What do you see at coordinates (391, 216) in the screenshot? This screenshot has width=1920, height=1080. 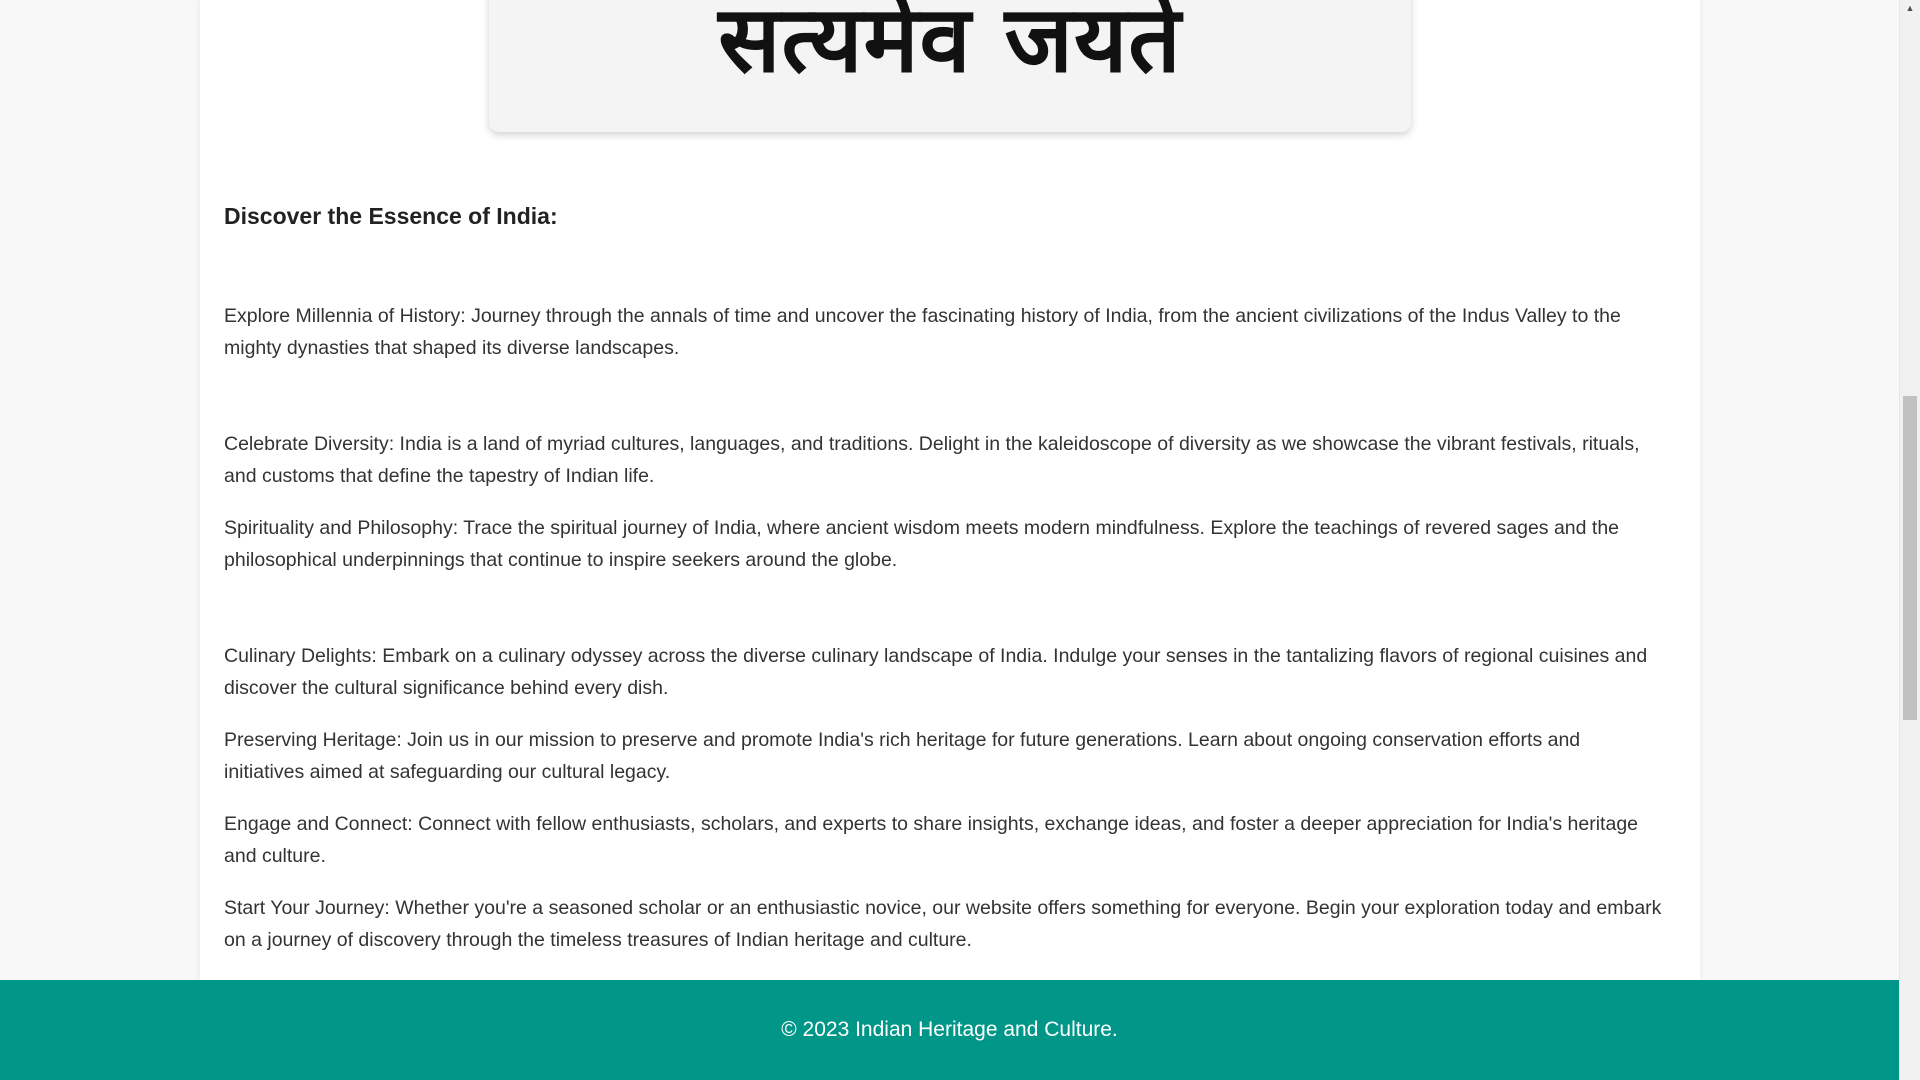 I see `section-heading: Discover the Essence of India:` at bounding box center [391, 216].